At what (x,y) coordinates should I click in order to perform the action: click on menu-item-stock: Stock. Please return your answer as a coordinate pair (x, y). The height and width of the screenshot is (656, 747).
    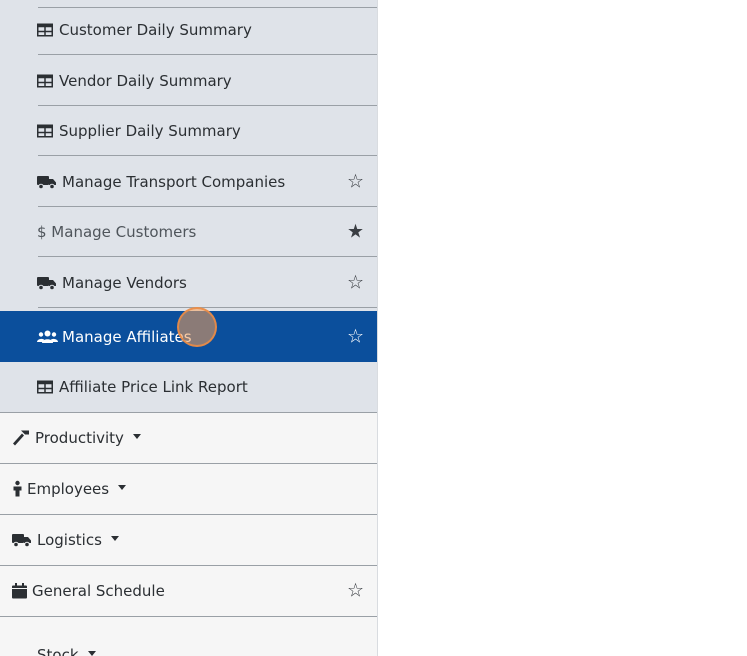
    Looking at the image, I should click on (188, 636).